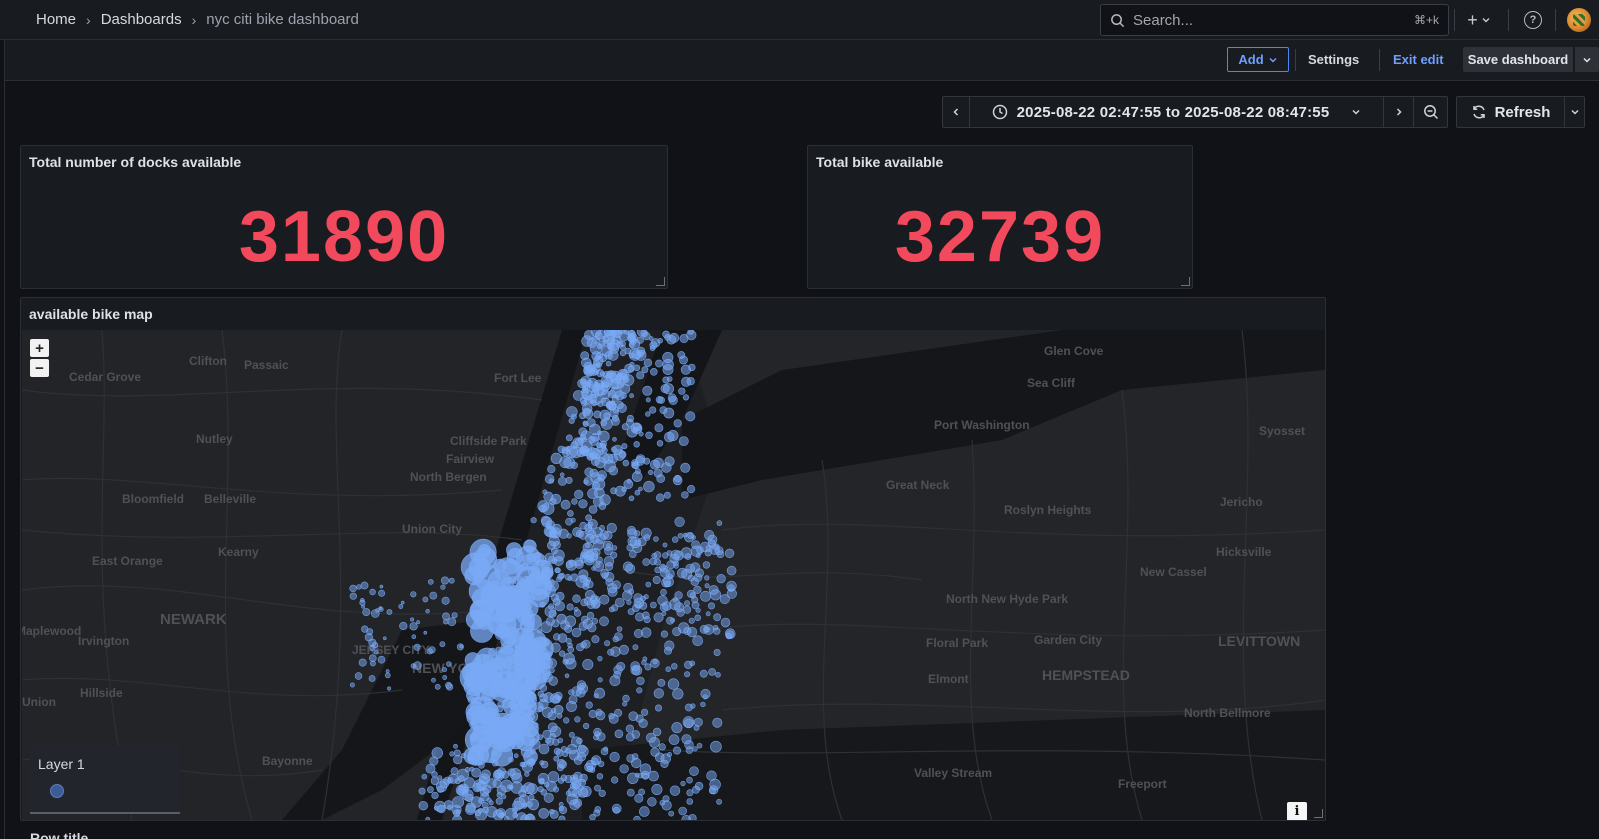 The width and height of the screenshot is (1599, 839). I want to click on time-shift-back-button, so click(956, 112).